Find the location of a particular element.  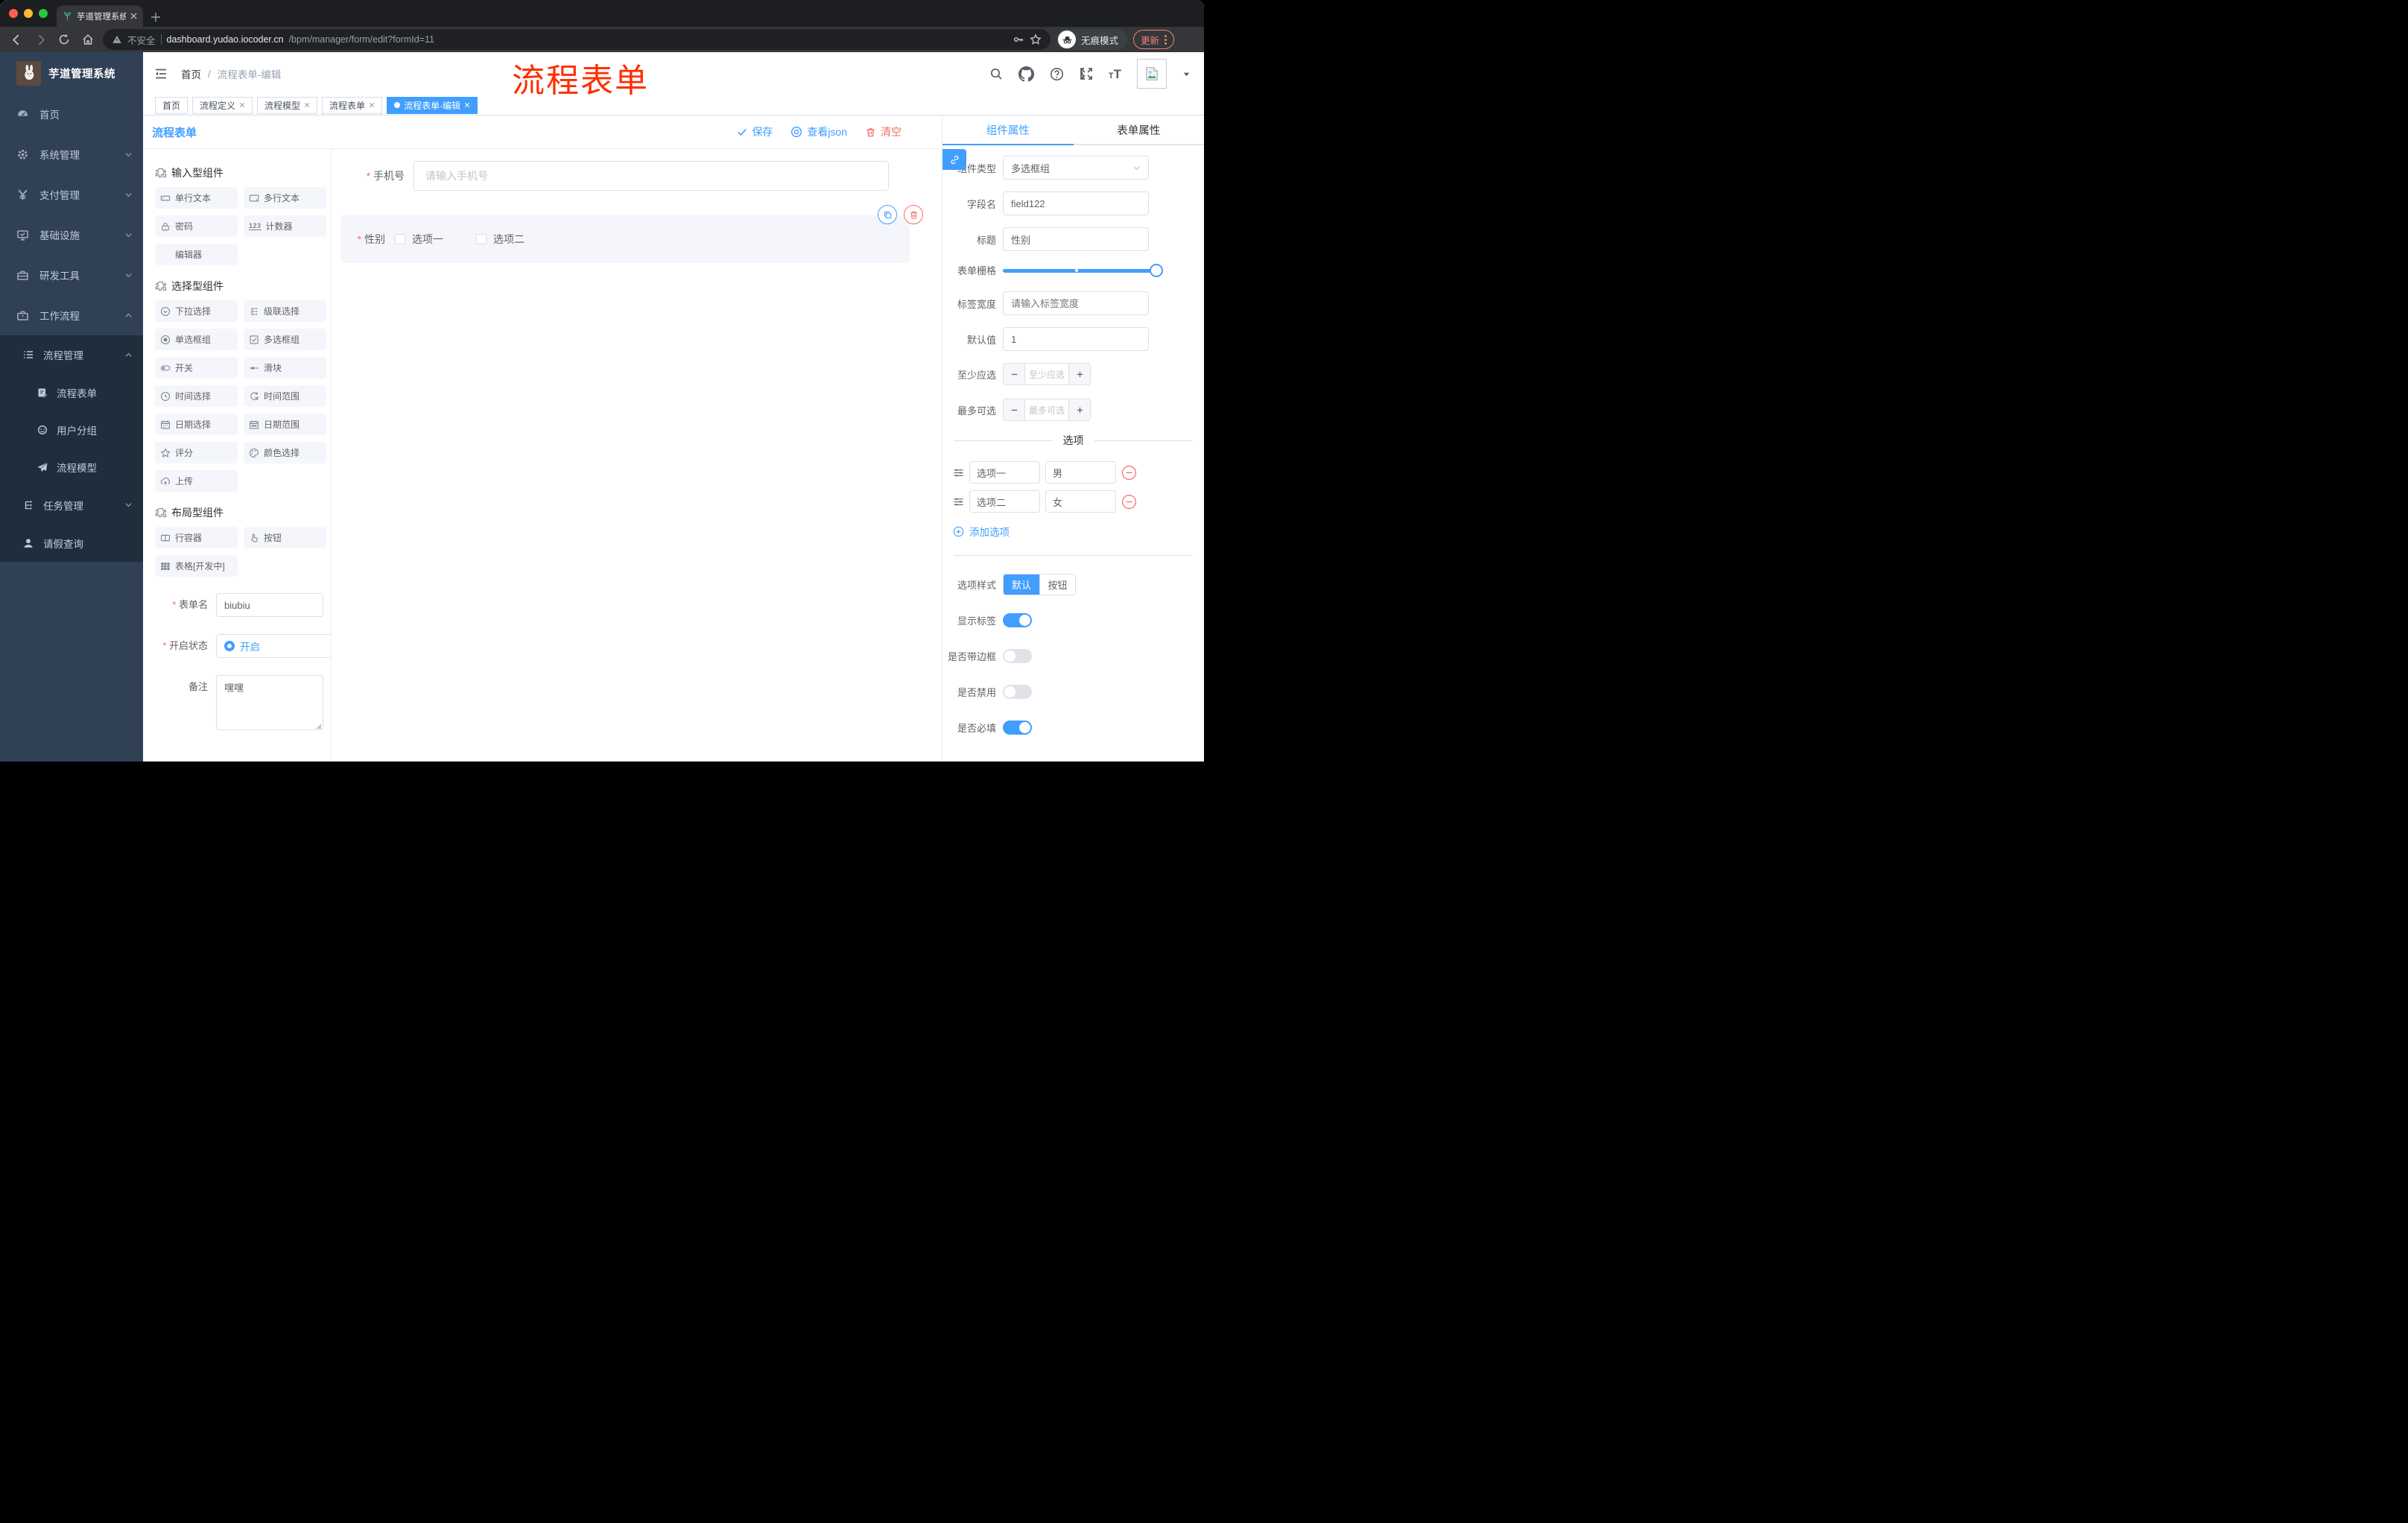

palette-item-cascader: 级联选择 is located at coordinates (285, 311).